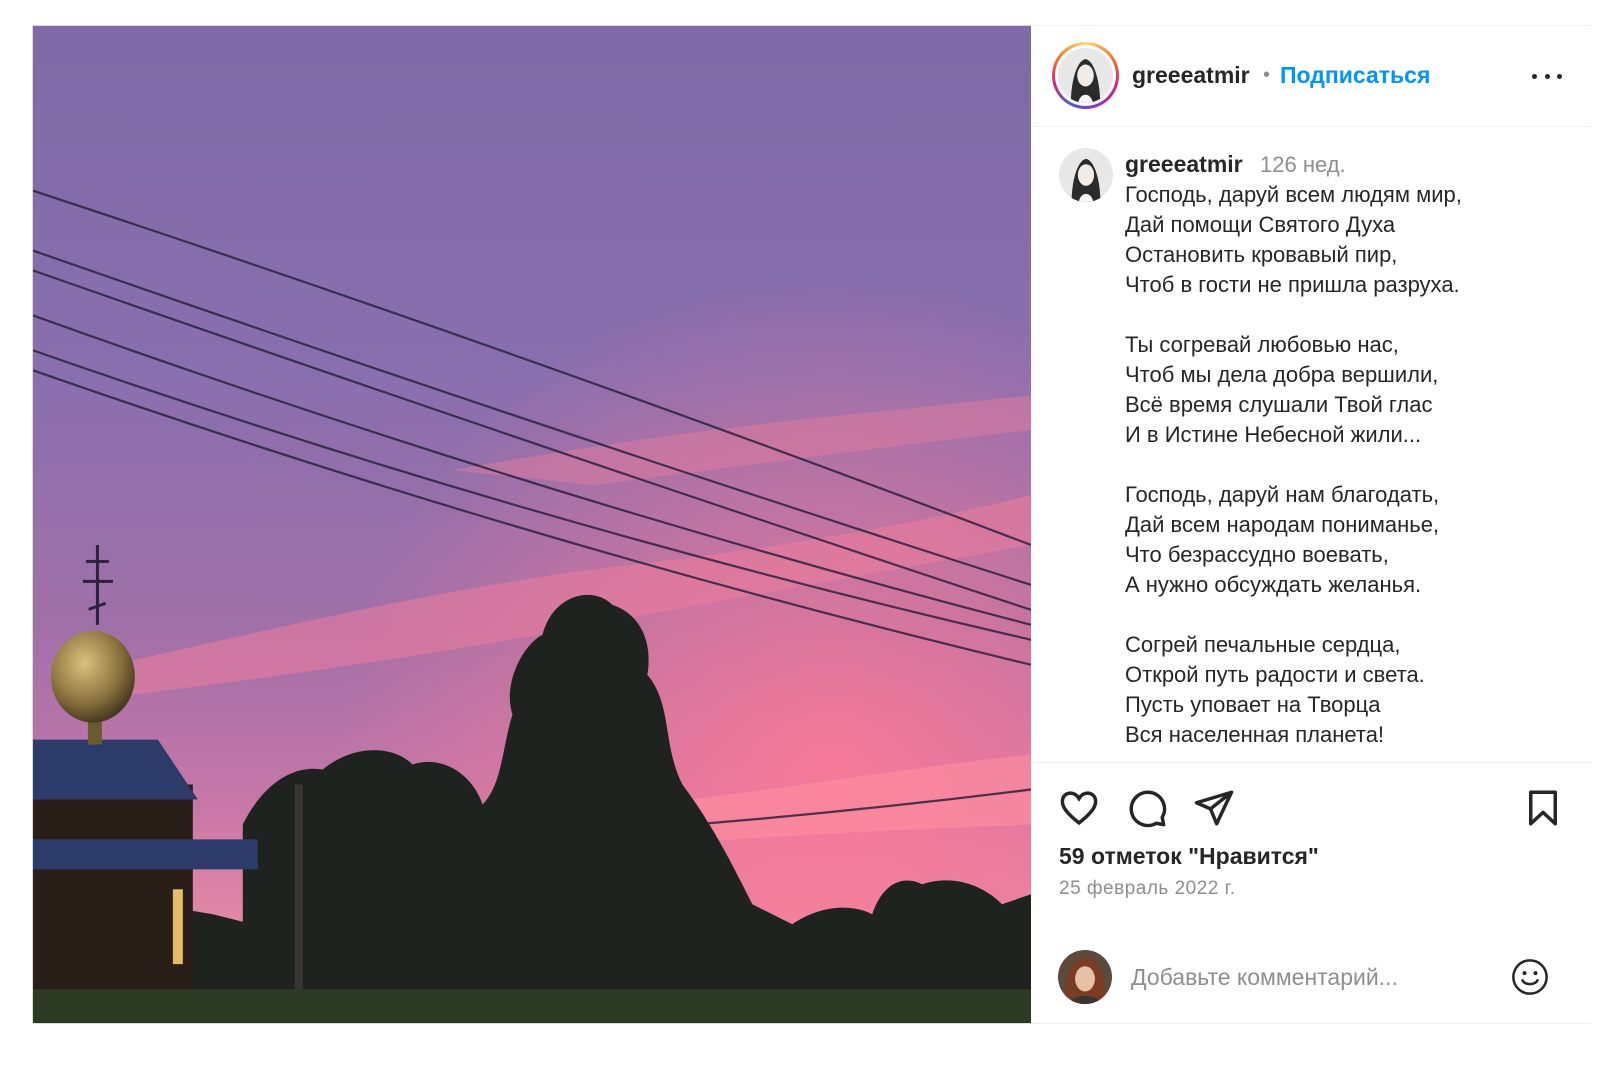 This screenshot has height=1066, width=1598. What do you see at coordinates (1303, 165) in the screenshot?
I see `caption-timestamp: 126 нед.` at bounding box center [1303, 165].